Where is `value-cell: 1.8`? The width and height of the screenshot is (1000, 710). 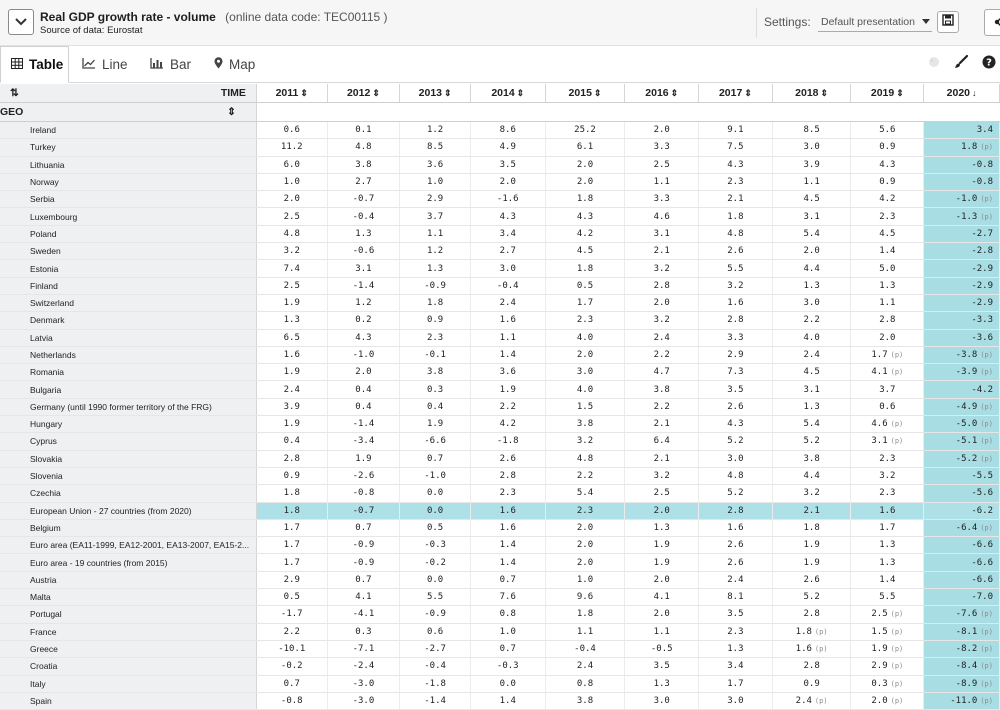
value-cell: 1.8 is located at coordinates (292, 511).